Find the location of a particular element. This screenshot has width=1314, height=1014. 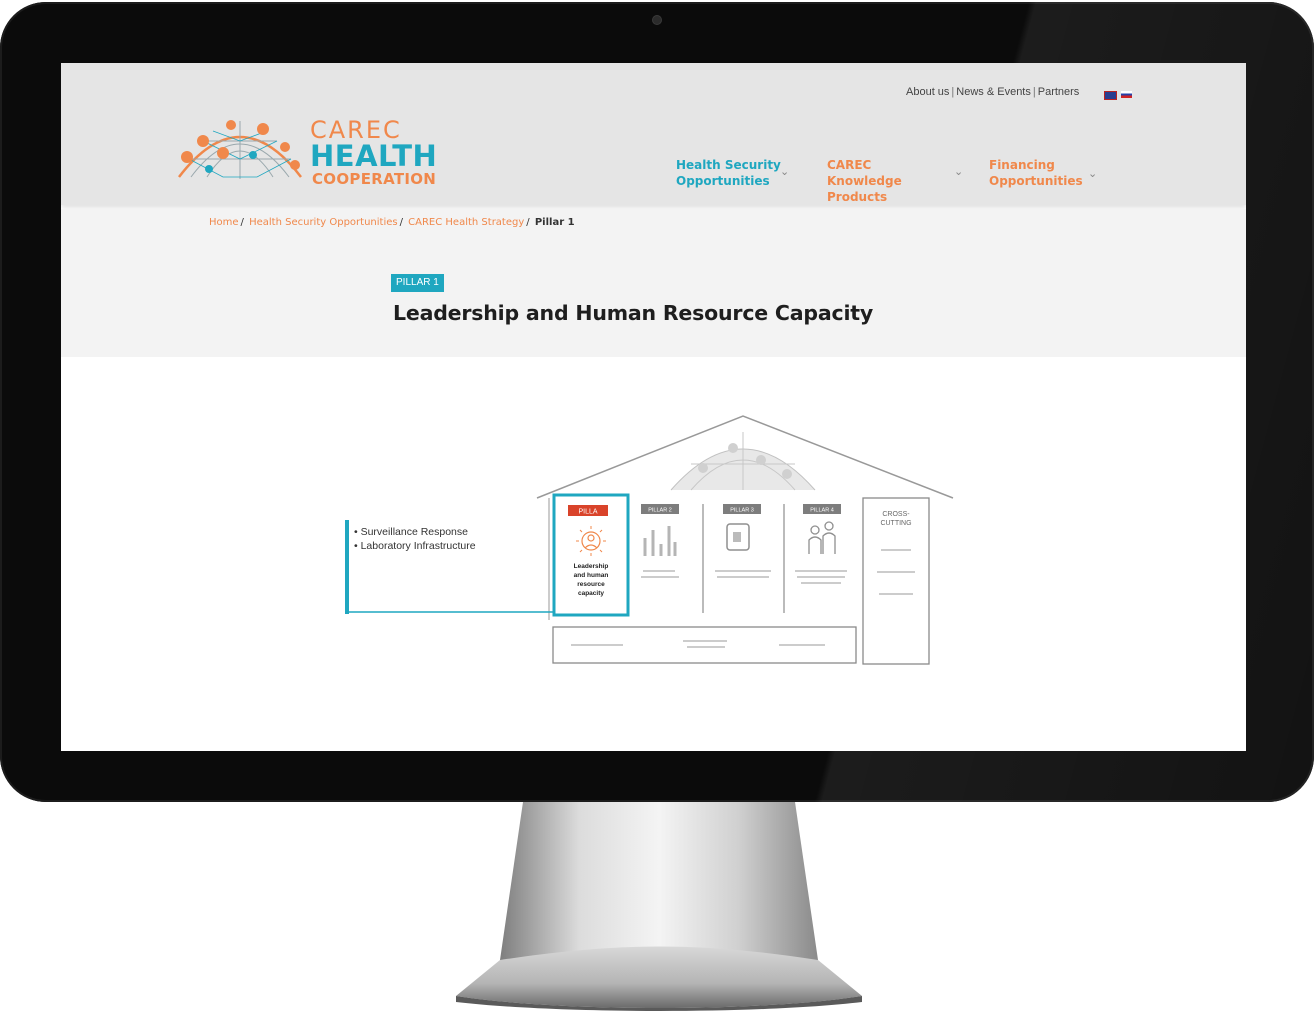

dome-graphic-icon is located at coordinates (743, 461).